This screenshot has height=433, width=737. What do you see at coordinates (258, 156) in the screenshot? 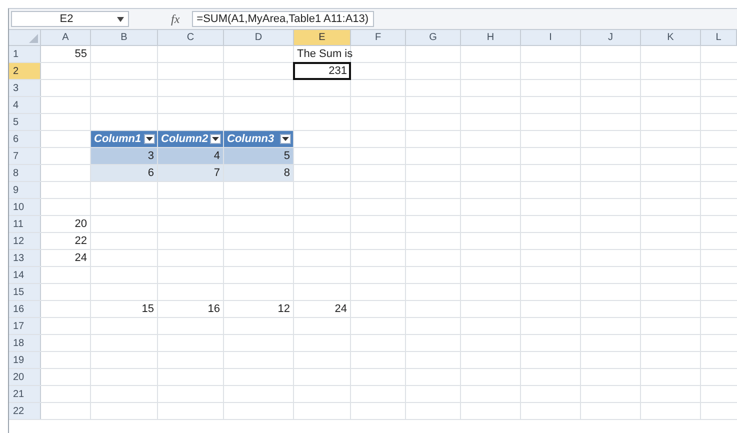
I see `table-cell: 5` at bounding box center [258, 156].